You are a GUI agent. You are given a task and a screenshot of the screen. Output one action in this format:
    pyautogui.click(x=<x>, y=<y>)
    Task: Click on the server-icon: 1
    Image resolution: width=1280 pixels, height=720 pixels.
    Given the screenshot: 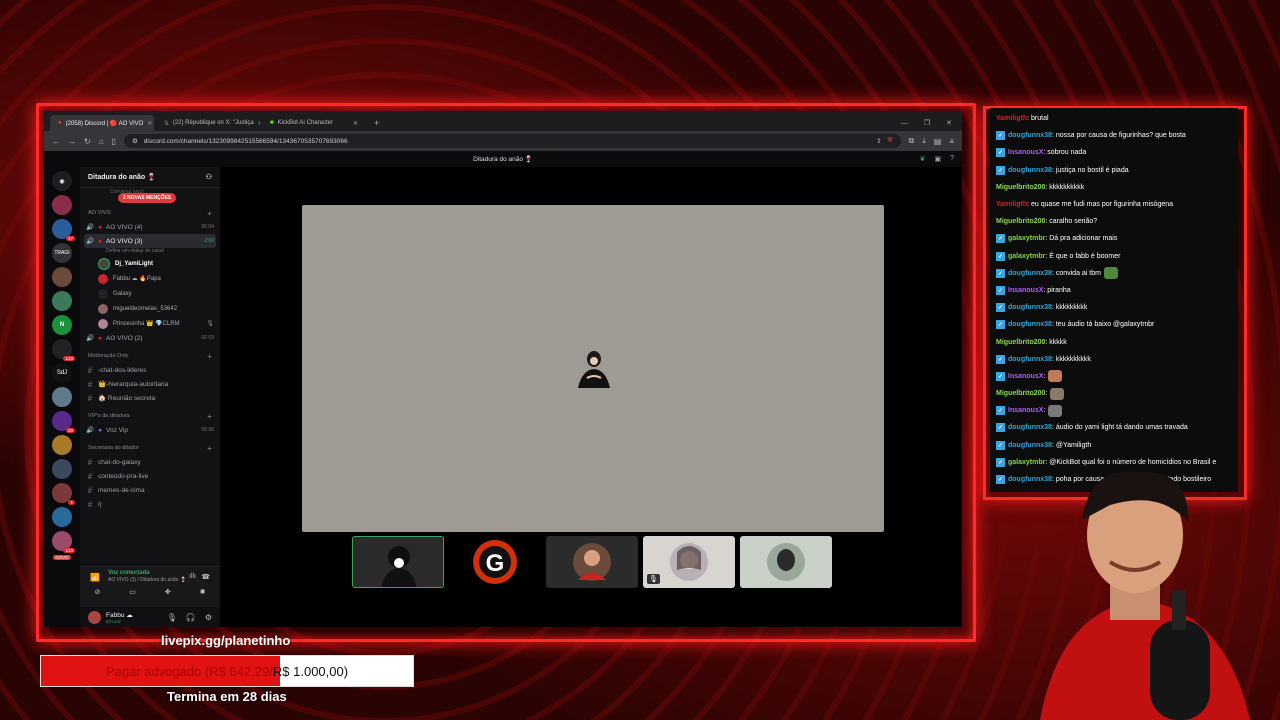 What is the action you would take?
    pyautogui.click(x=63, y=494)
    